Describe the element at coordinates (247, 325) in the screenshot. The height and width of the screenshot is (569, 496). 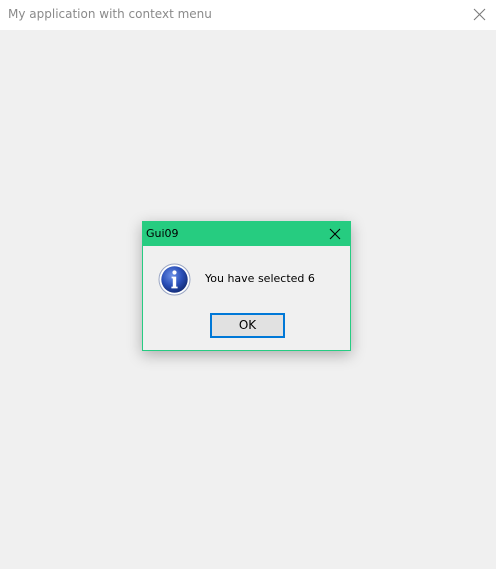
I see `ok-button: OK` at that location.